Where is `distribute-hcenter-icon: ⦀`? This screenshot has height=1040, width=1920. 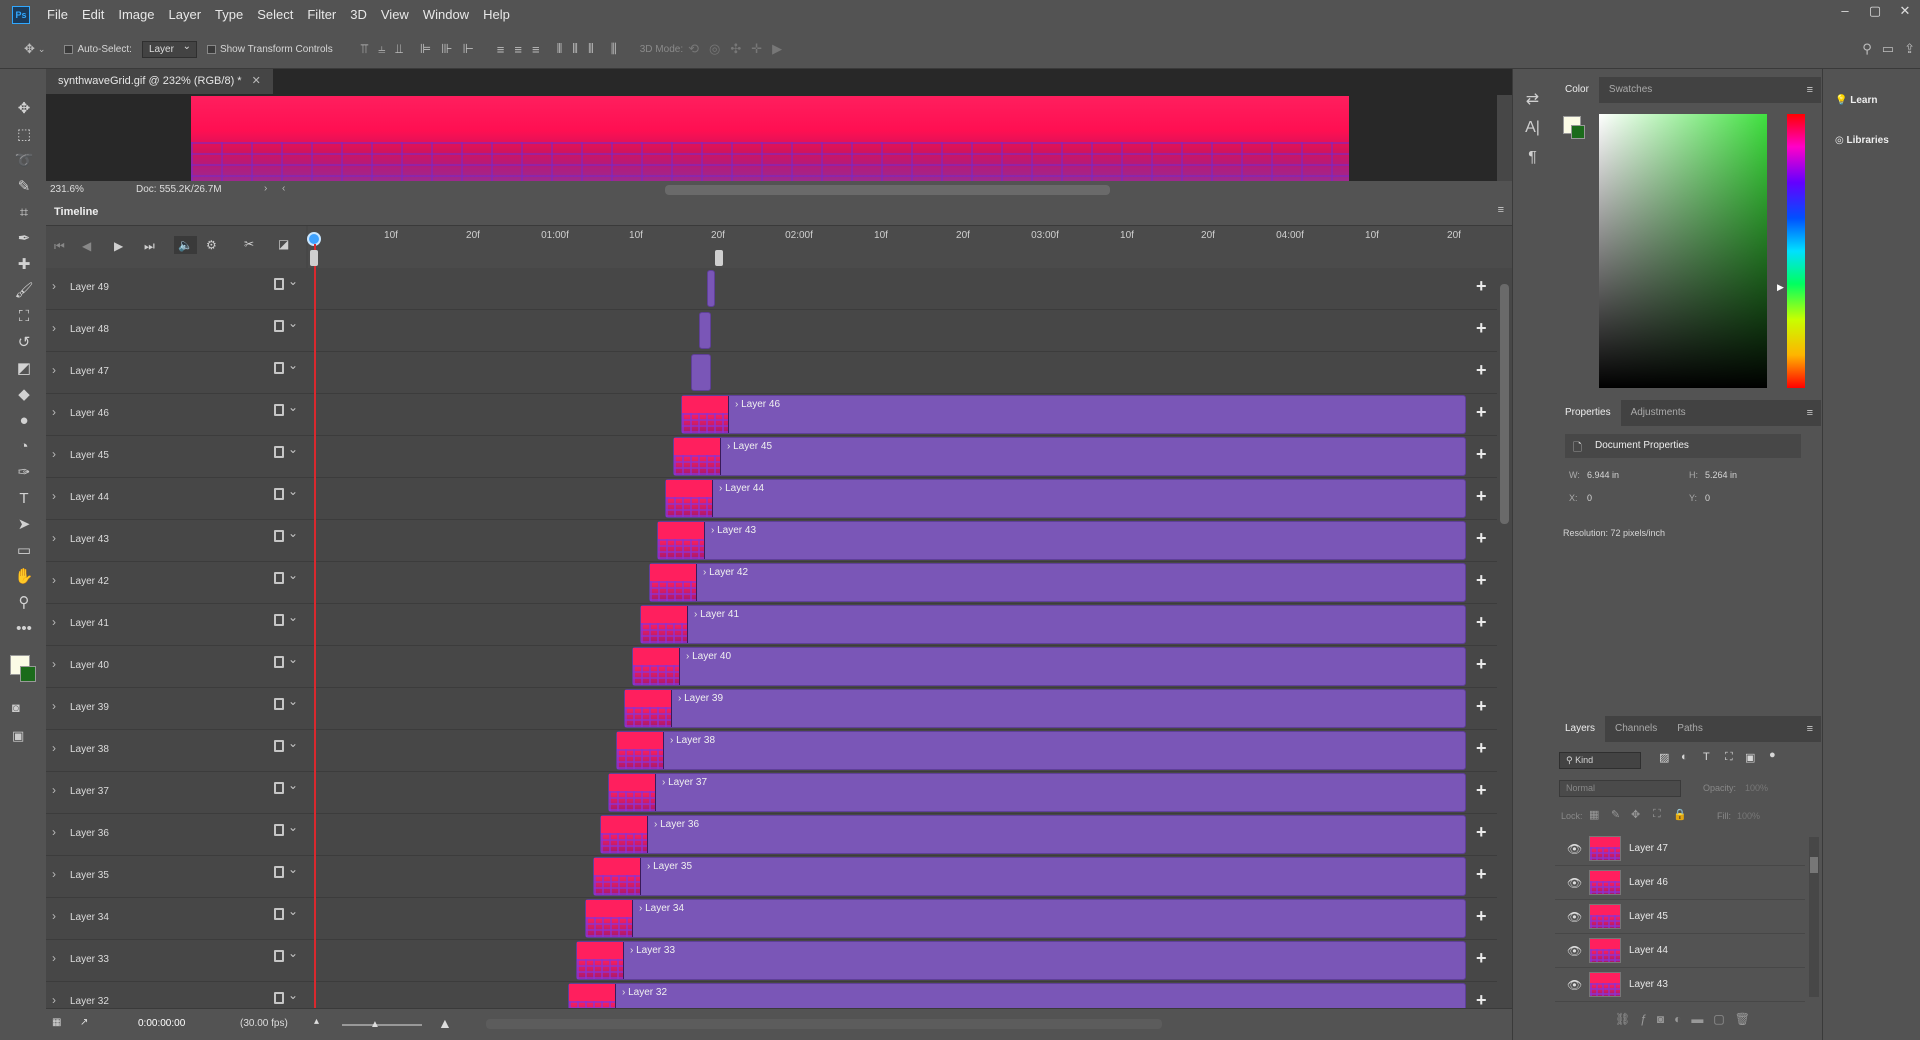 distribute-hcenter-icon: ⦀ is located at coordinates (575, 49).